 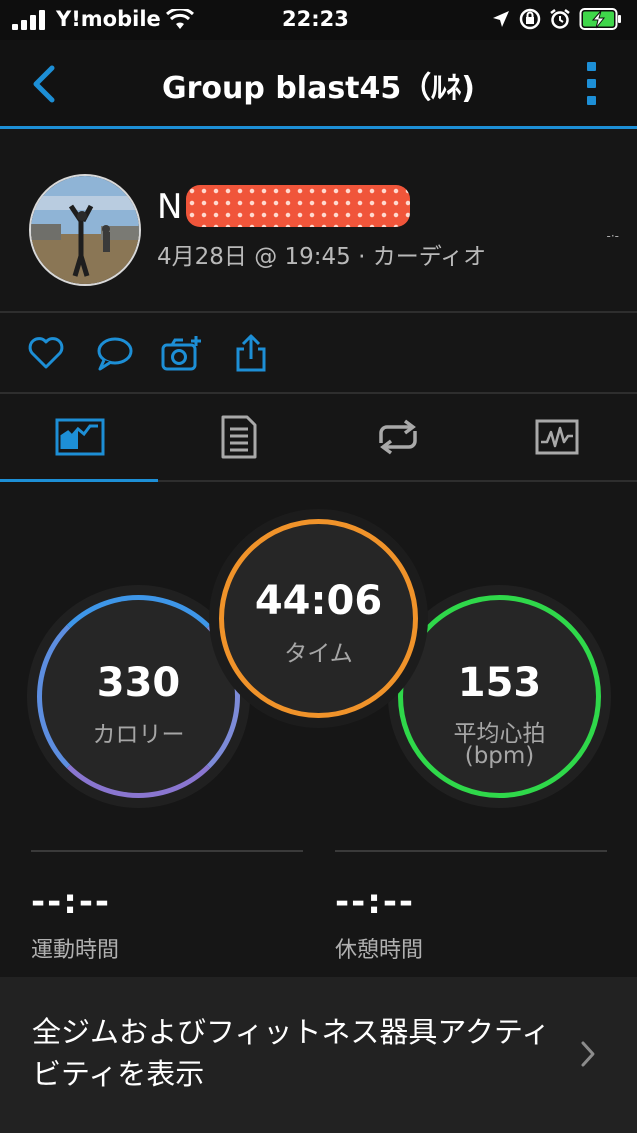 I want to click on more-options-button, so click(x=592, y=84).